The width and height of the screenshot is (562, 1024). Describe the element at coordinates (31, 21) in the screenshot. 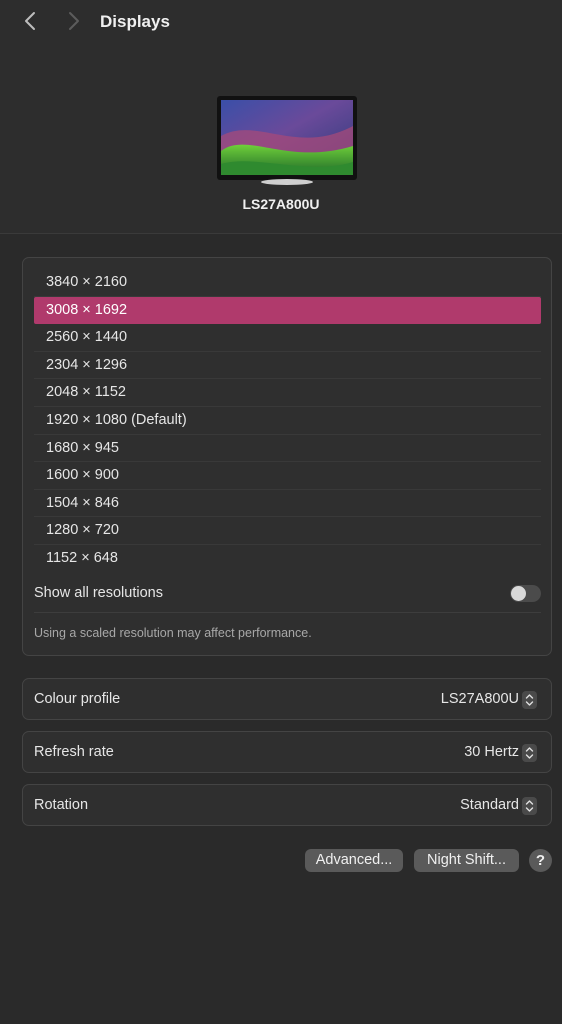

I see `chevron-left-icon` at that location.